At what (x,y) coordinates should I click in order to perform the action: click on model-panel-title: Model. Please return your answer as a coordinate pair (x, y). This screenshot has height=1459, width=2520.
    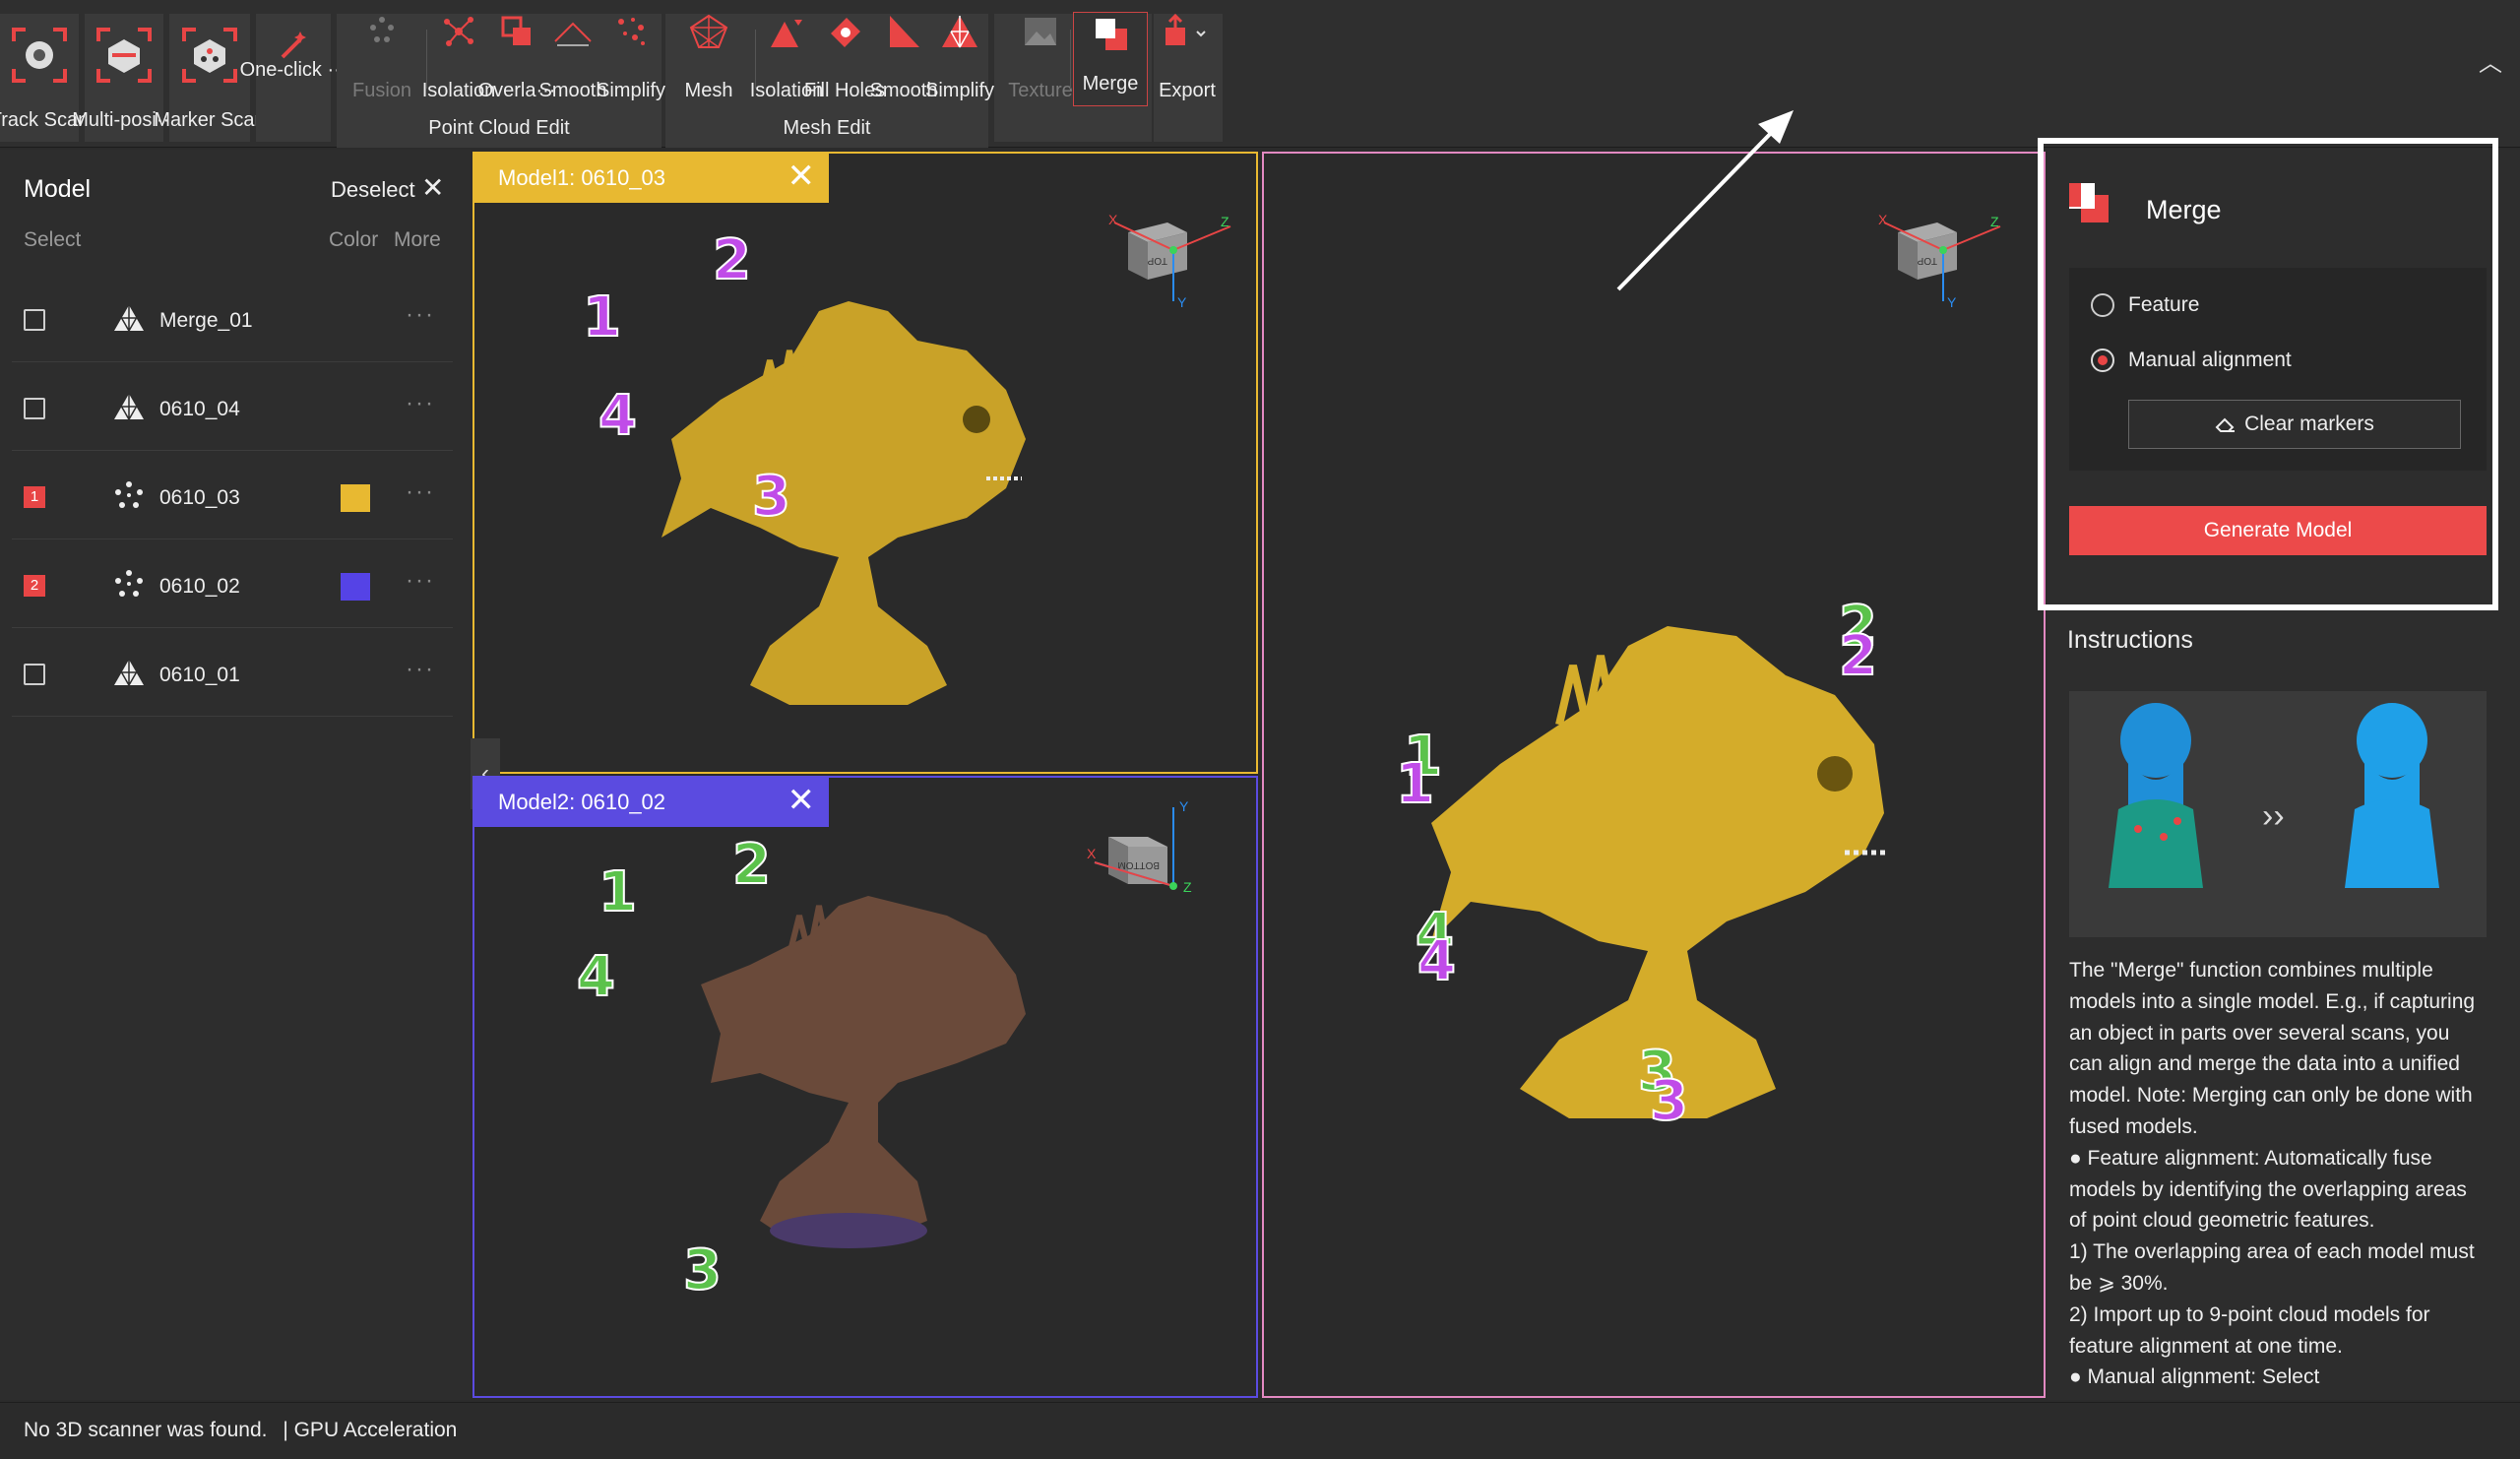
    Looking at the image, I should click on (58, 189).